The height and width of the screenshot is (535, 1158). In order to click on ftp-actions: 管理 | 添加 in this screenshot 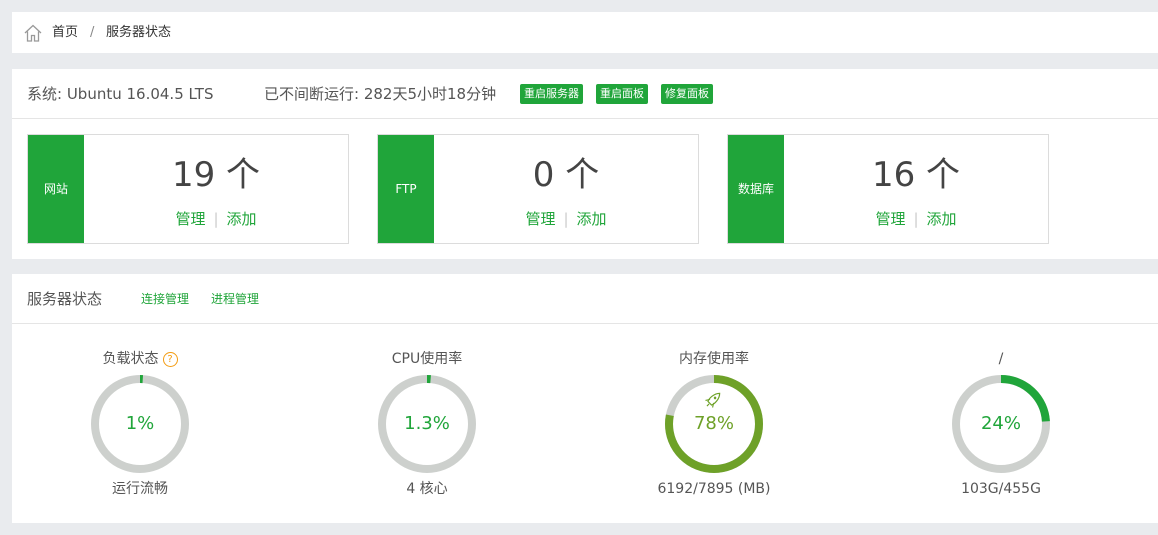, I will do `click(566, 219)`.